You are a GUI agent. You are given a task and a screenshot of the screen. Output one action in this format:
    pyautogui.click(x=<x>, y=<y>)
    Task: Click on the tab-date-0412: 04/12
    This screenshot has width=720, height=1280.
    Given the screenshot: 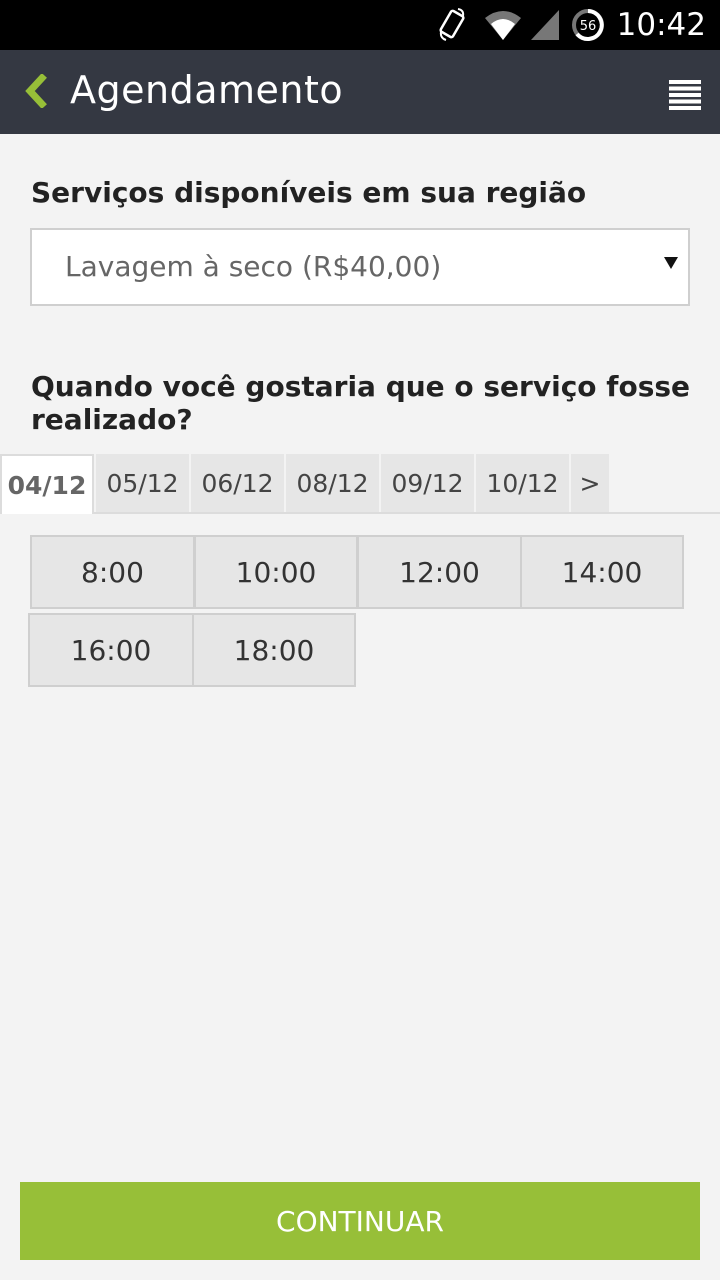 What is the action you would take?
    pyautogui.click(x=47, y=484)
    